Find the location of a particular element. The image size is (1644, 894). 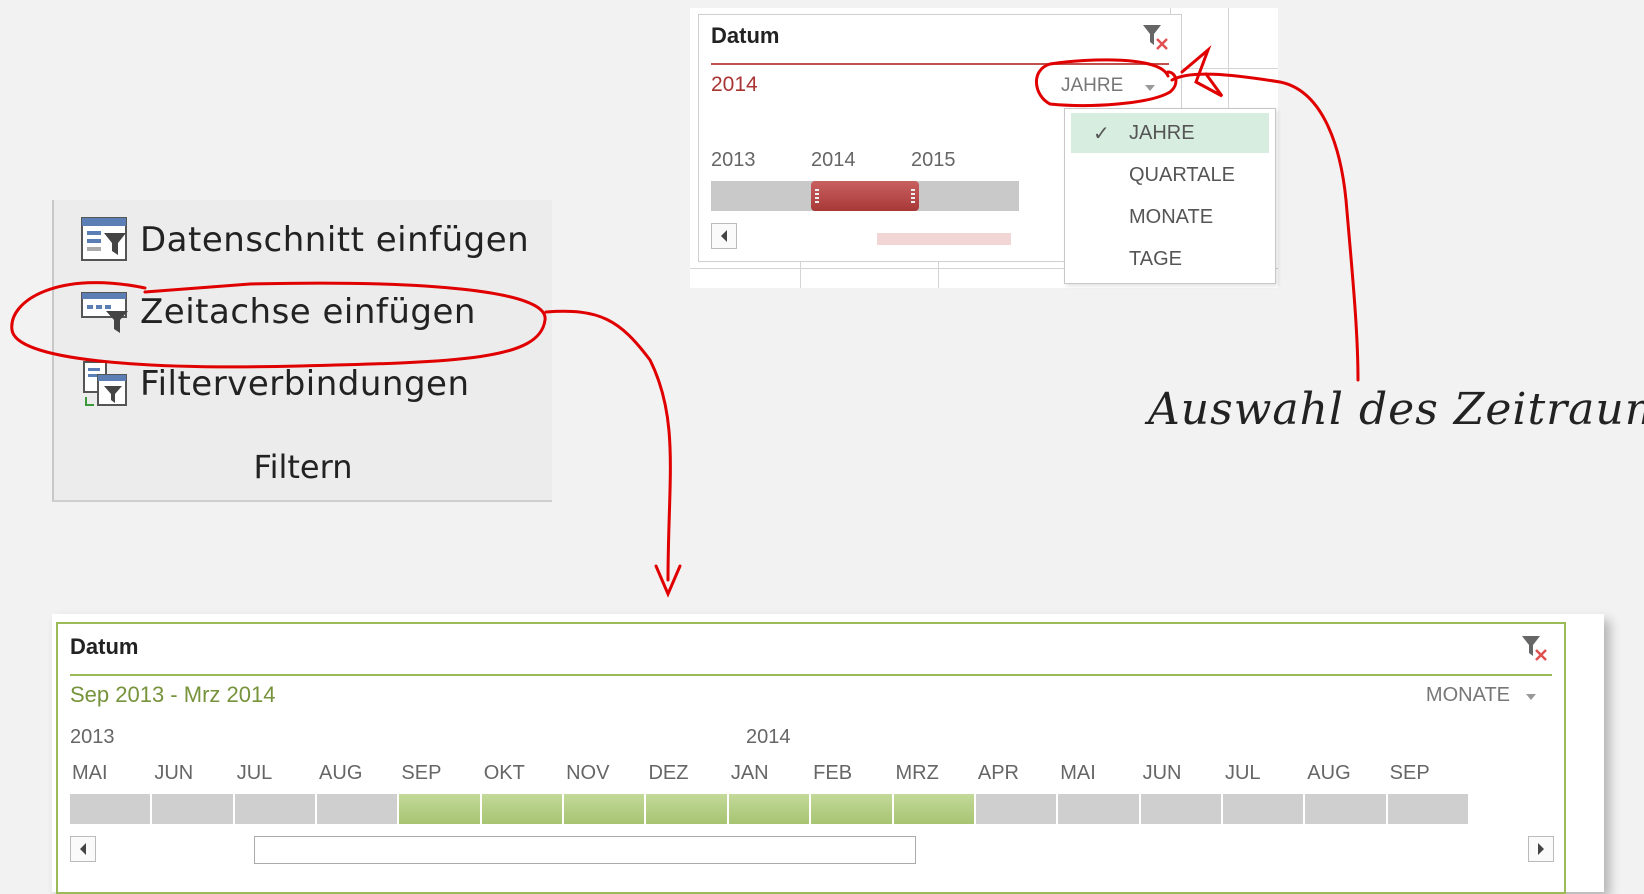

scroll-right-button is located at coordinates (1541, 849).